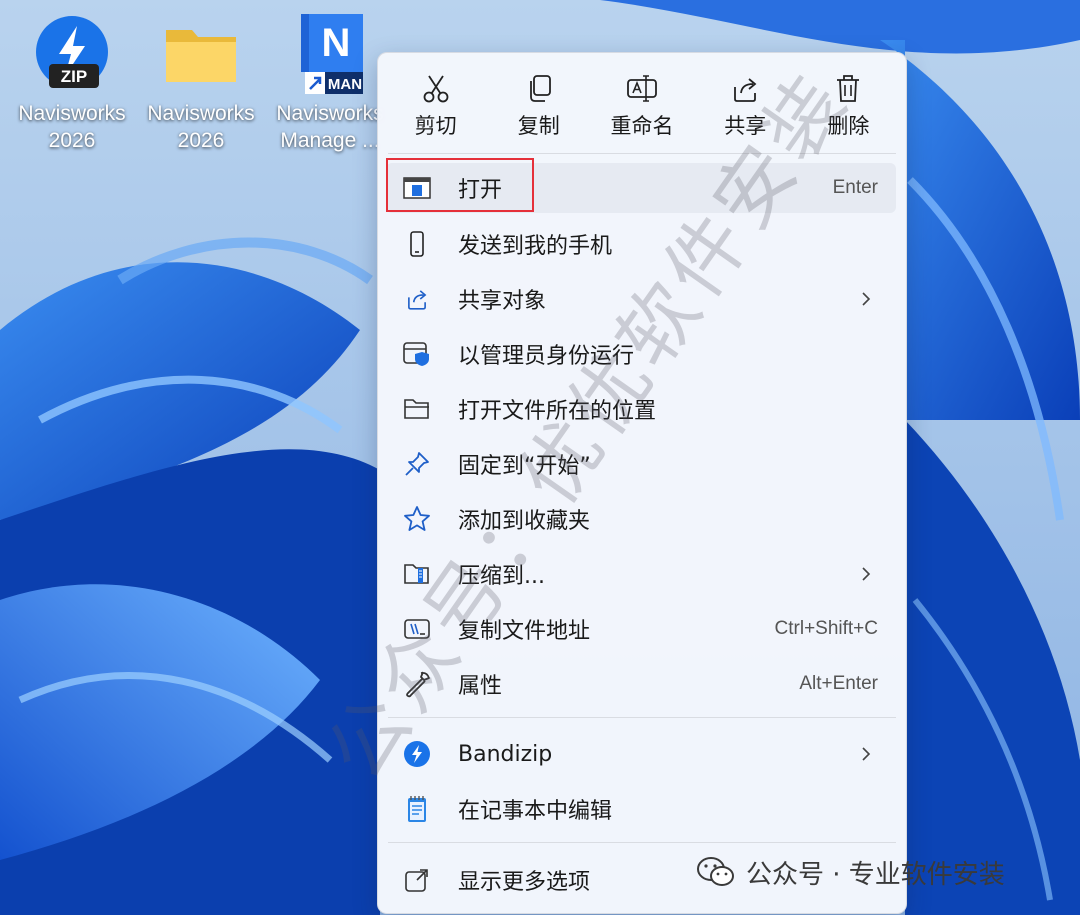 The height and width of the screenshot is (915, 1080). What do you see at coordinates (505, 754) in the screenshot?
I see `menu-item-label: Bandizip` at bounding box center [505, 754].